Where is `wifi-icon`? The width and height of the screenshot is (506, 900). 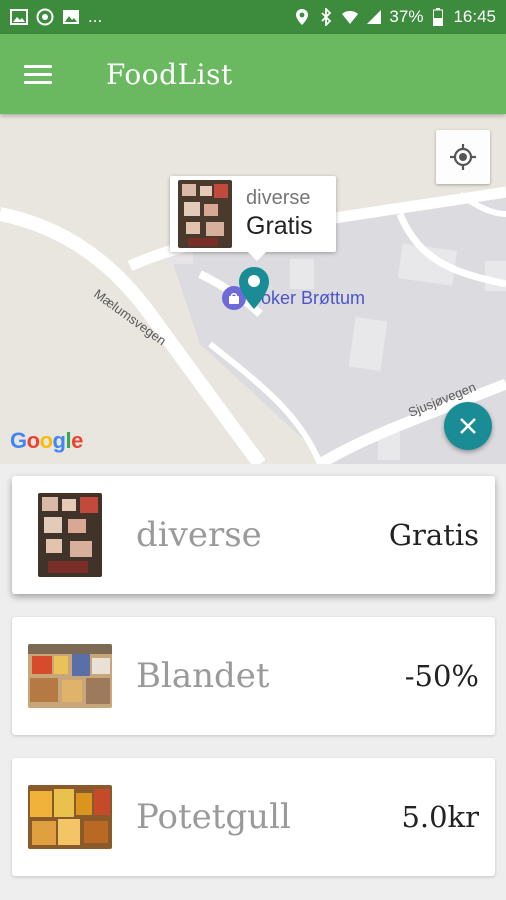 wifi-icon is located at coordinates (350, 17).